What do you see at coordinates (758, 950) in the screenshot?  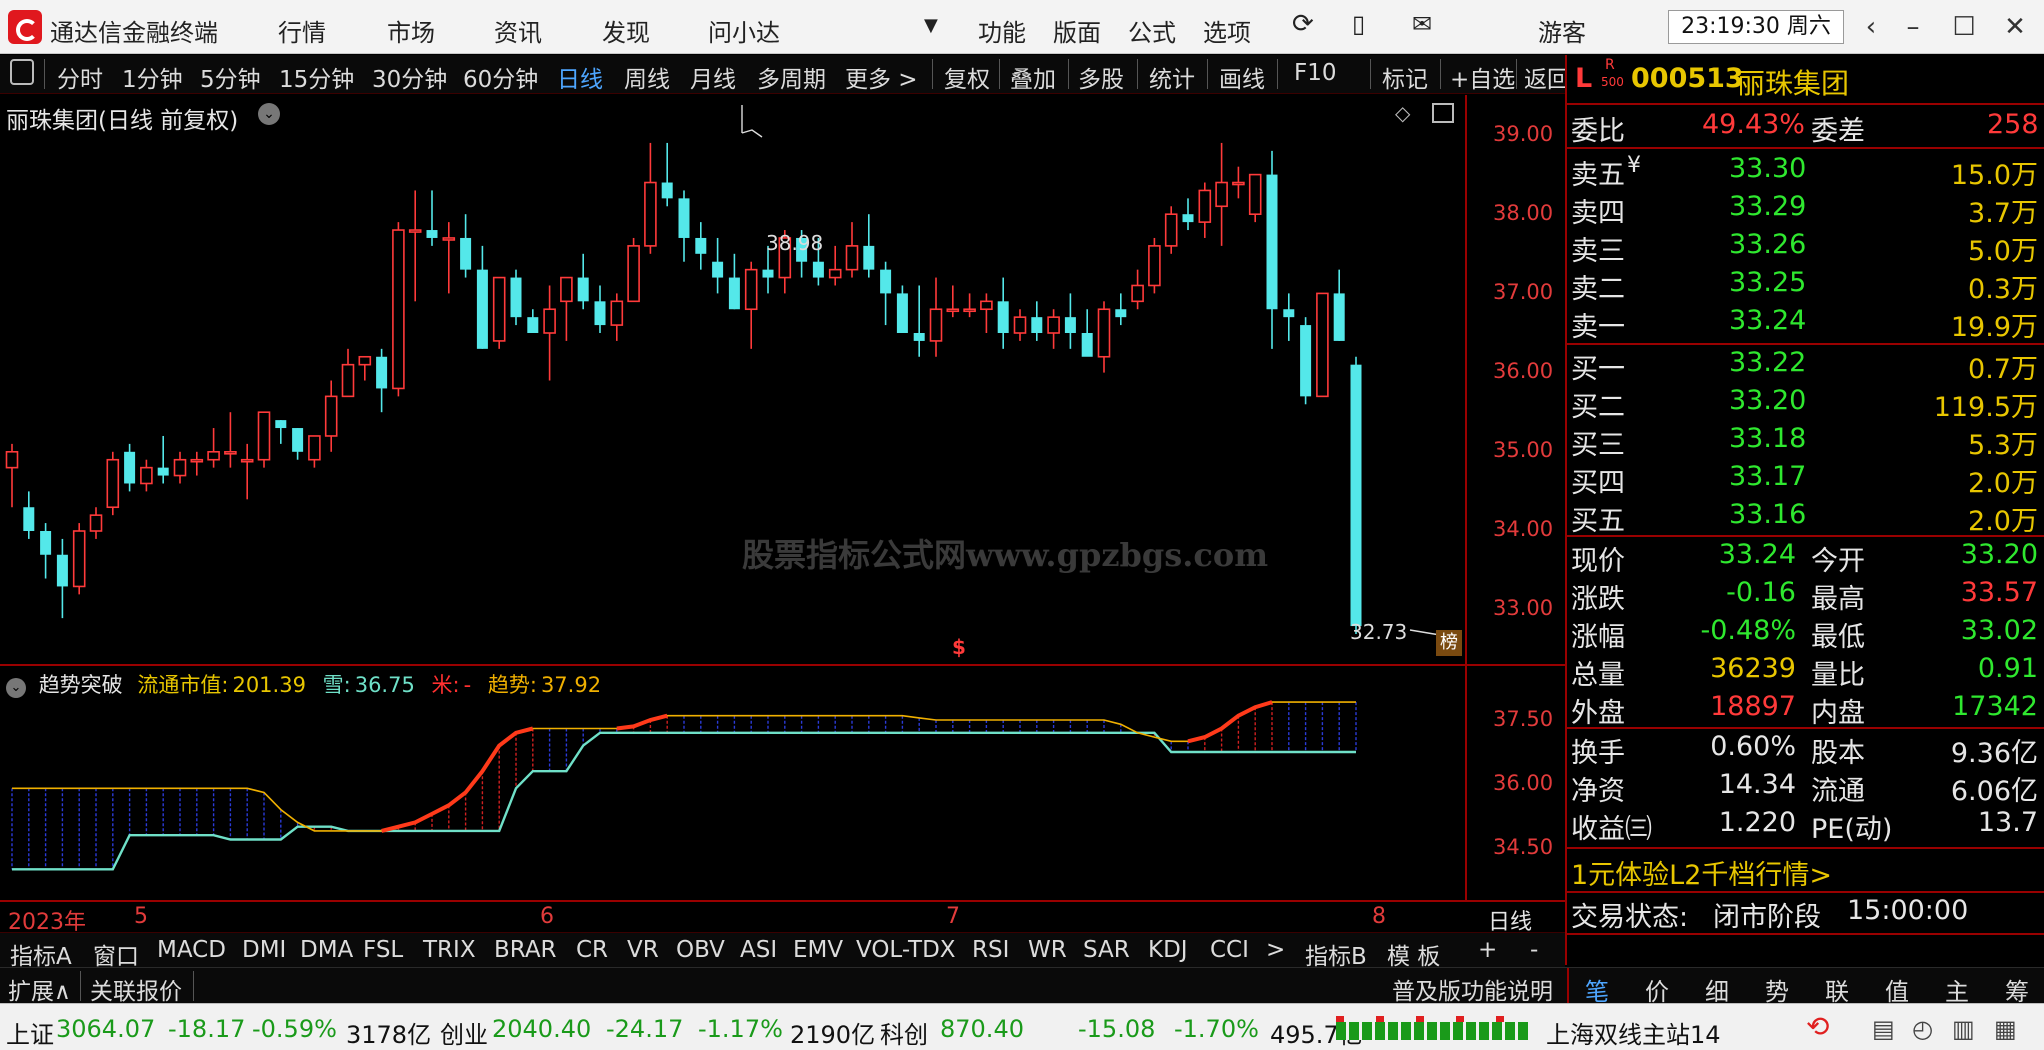 I see `tab-asi: ASI` at bounding box center [758, 950].